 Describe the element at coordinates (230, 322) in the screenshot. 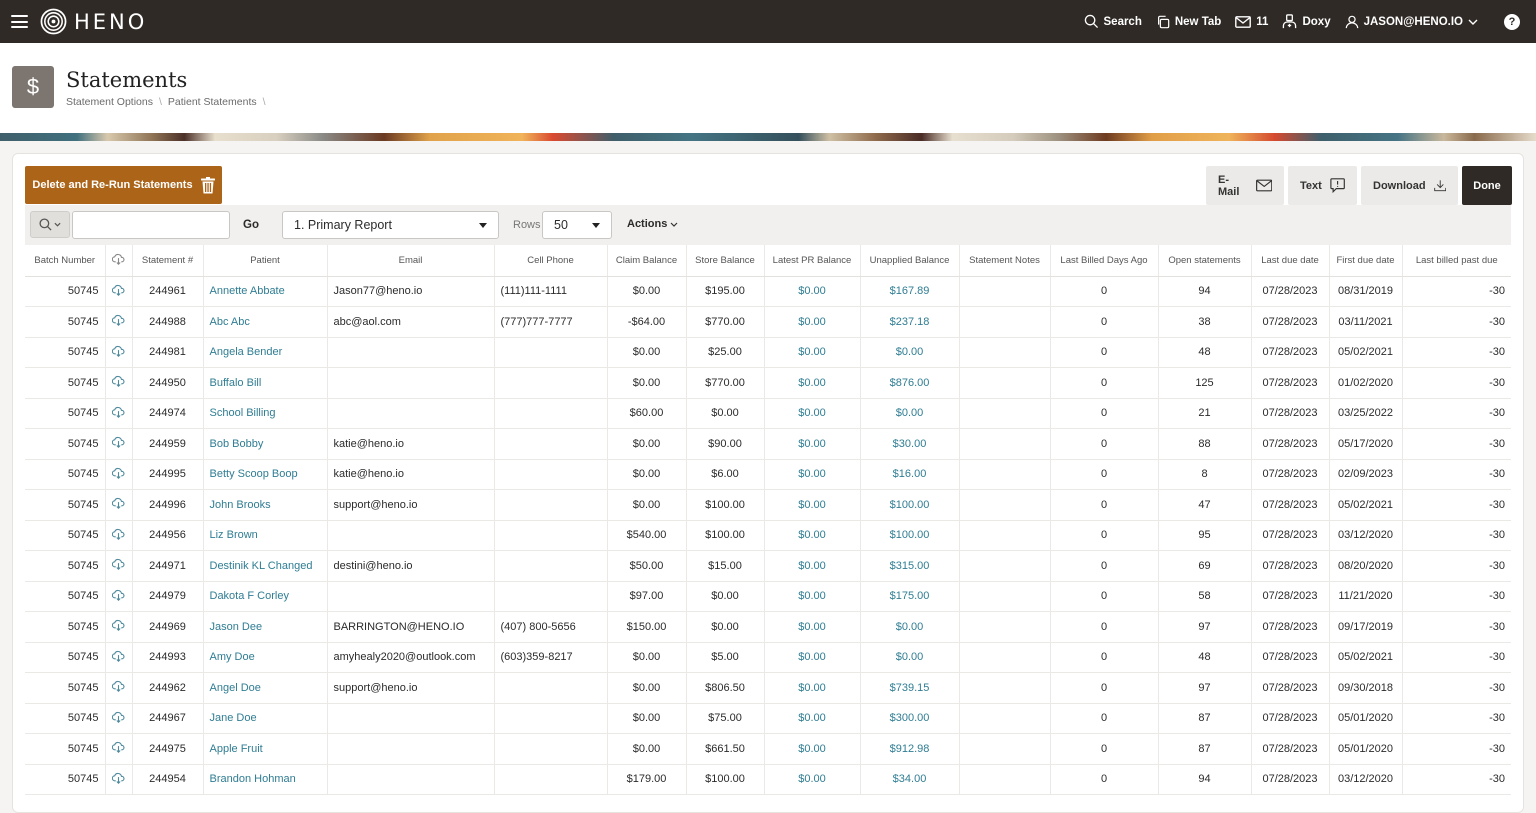

I see `patient-link: Abc Abc` at that location.